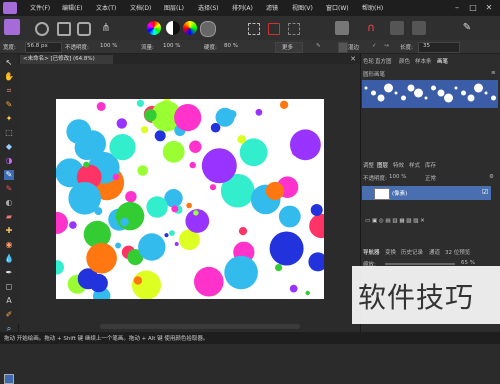  What do you see at coordinates (342, 28) in the screenshot?
I see `snapping-icon` at bounding box center [342, 28].